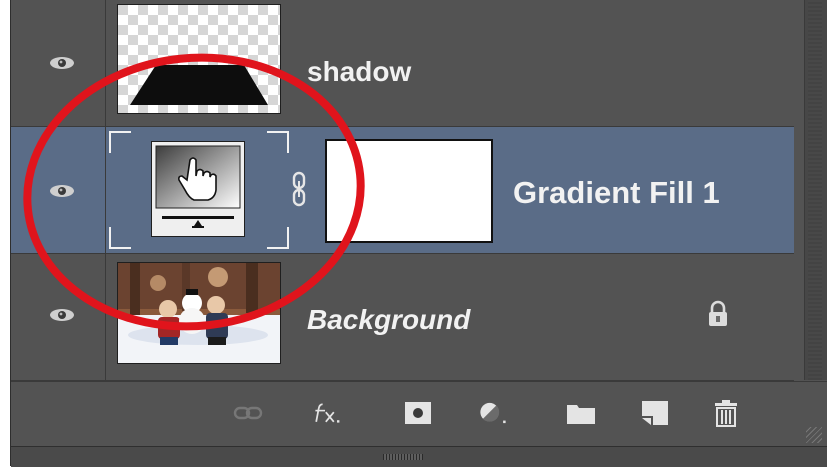 This screenshot has width=827, height=467. Describe the element at coordinates (403, 457) in the screenshot. I see `resize-grip` at that location.